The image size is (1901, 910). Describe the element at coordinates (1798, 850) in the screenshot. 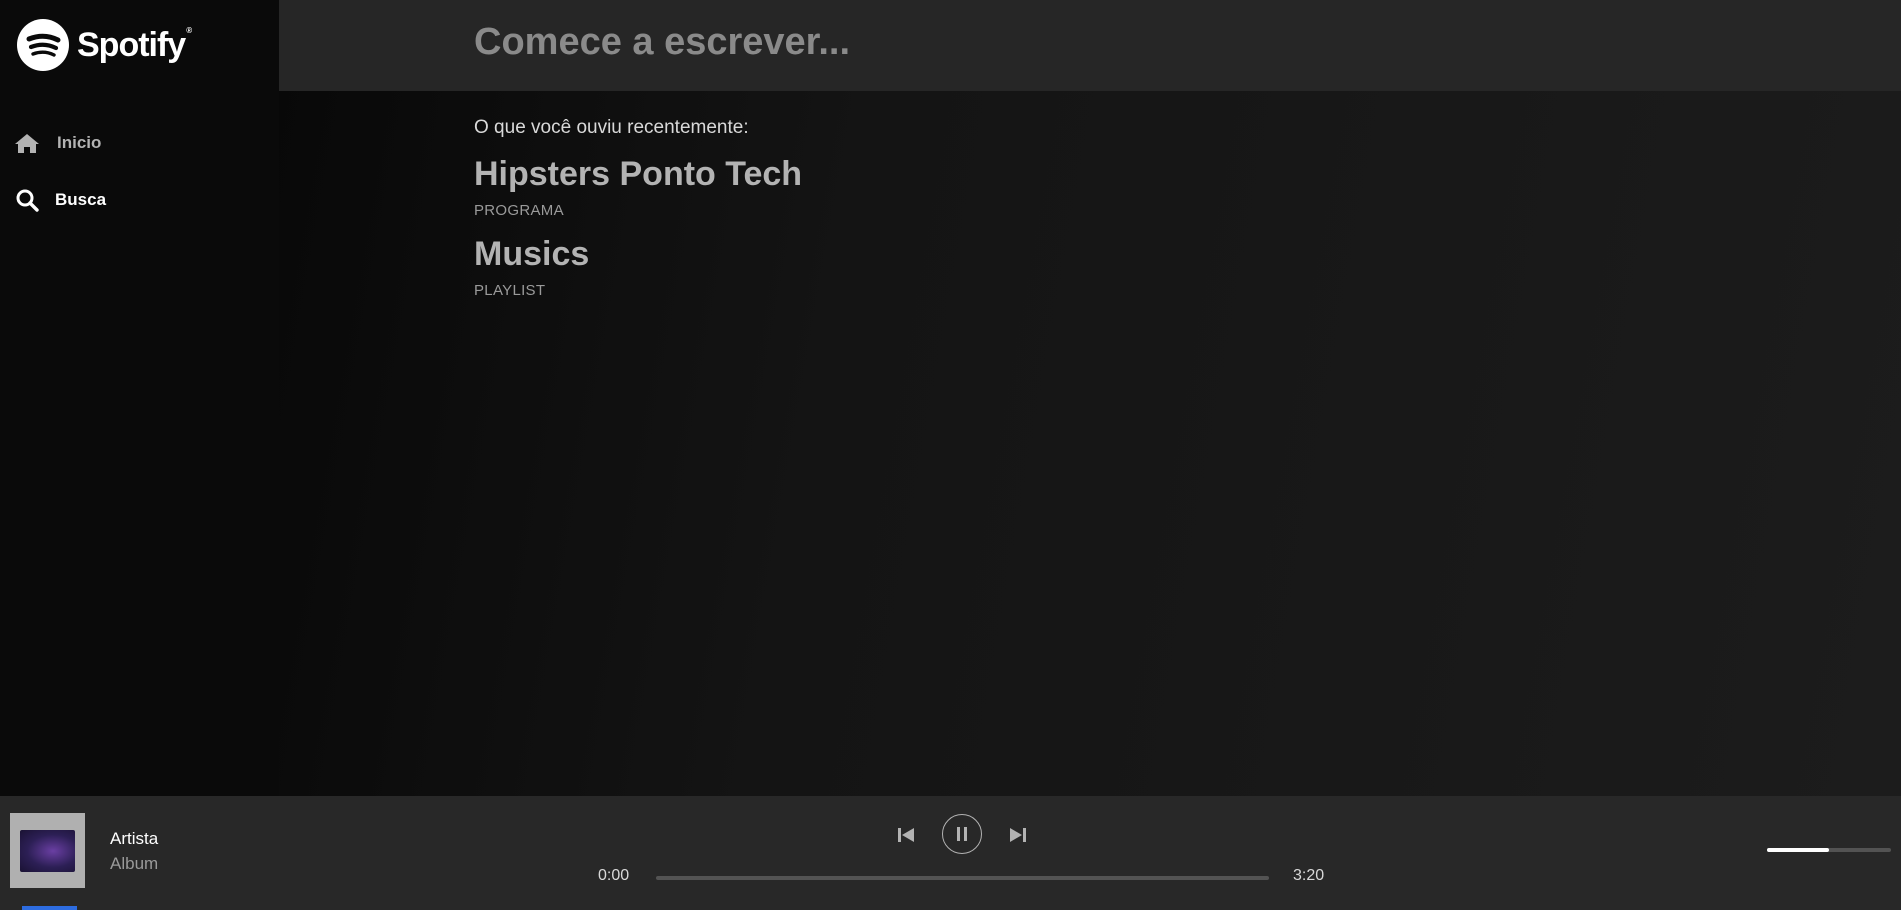

I see `volume-fill` at that location.